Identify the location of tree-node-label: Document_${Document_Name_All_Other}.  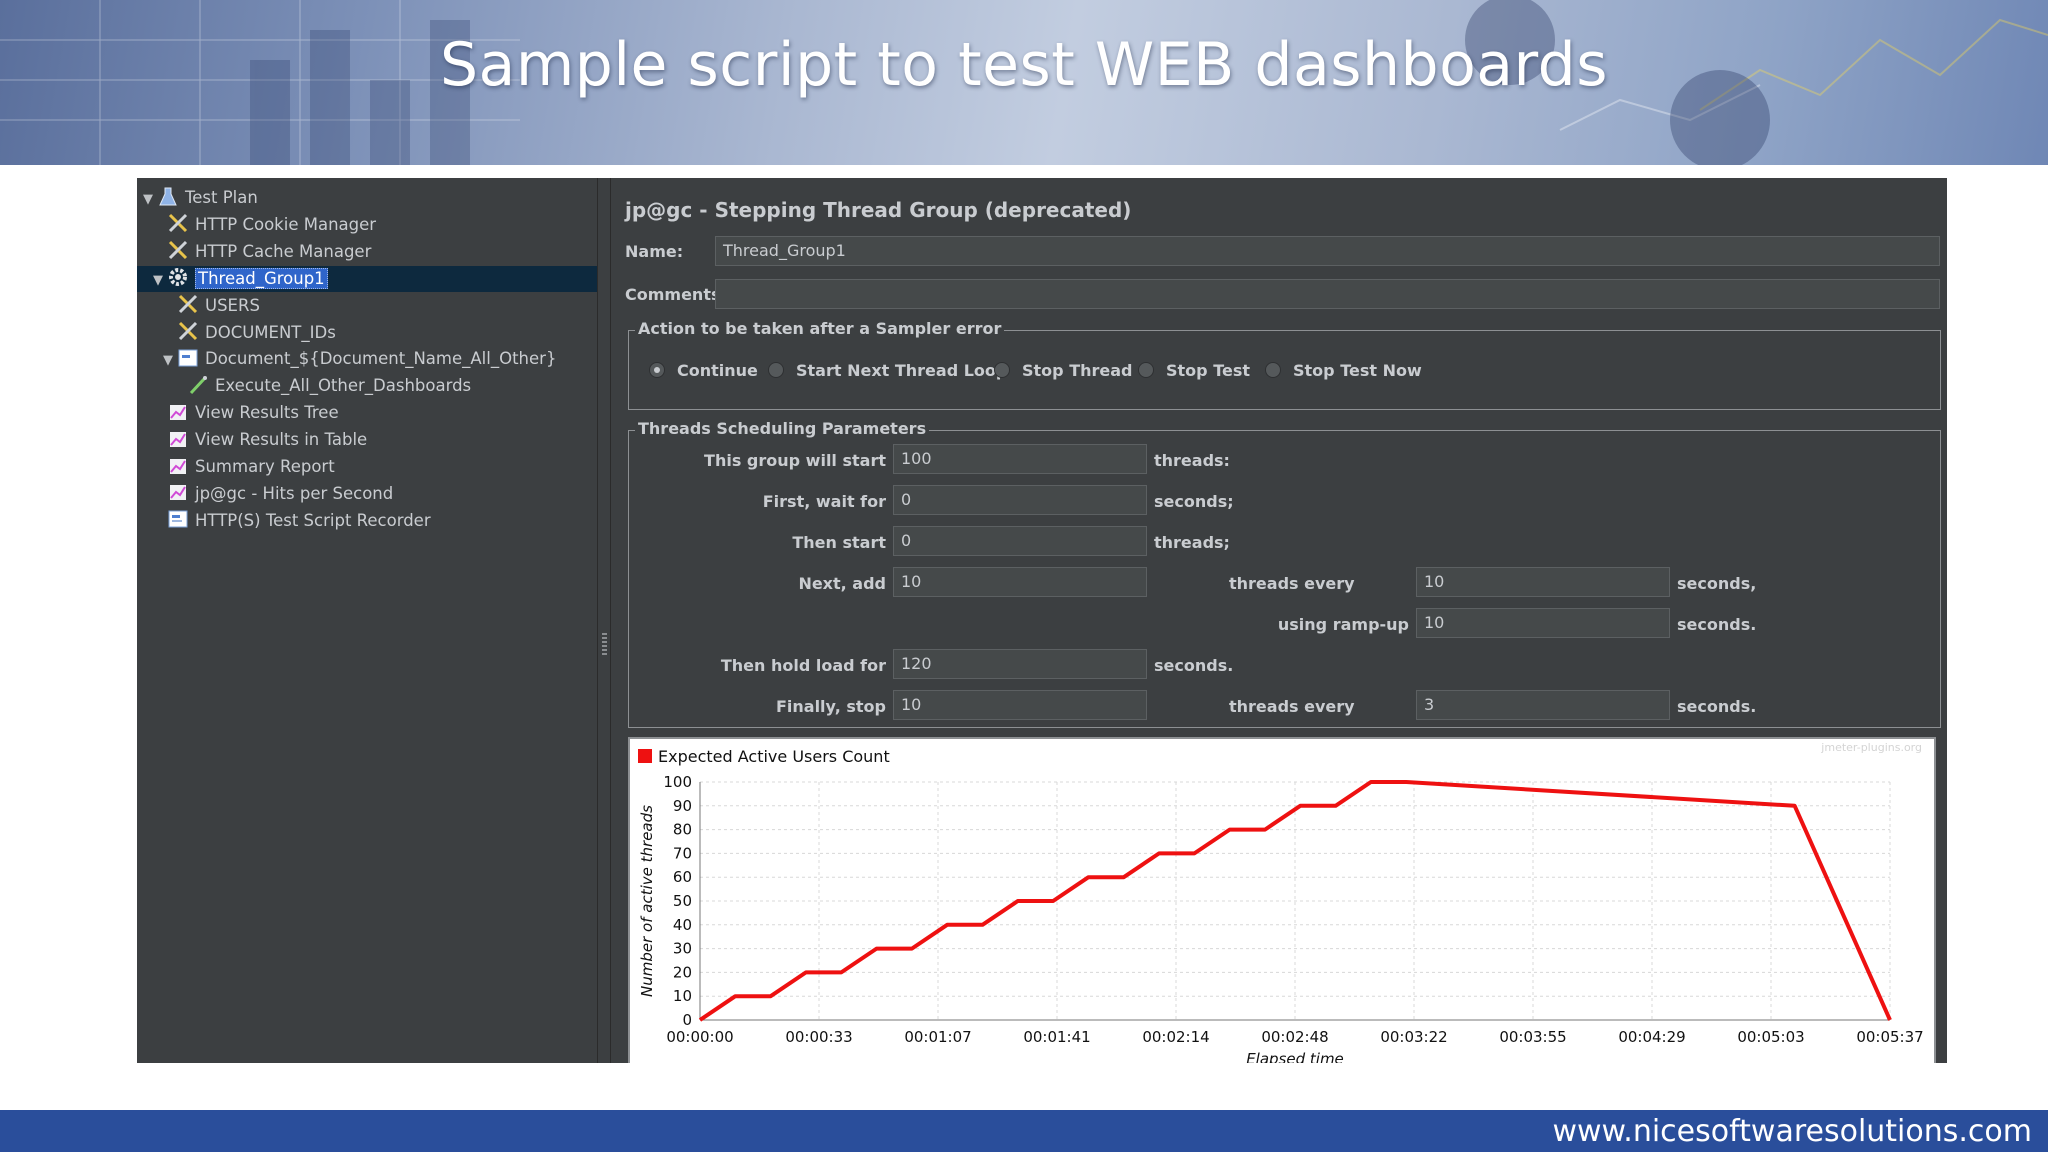
(381, 359).